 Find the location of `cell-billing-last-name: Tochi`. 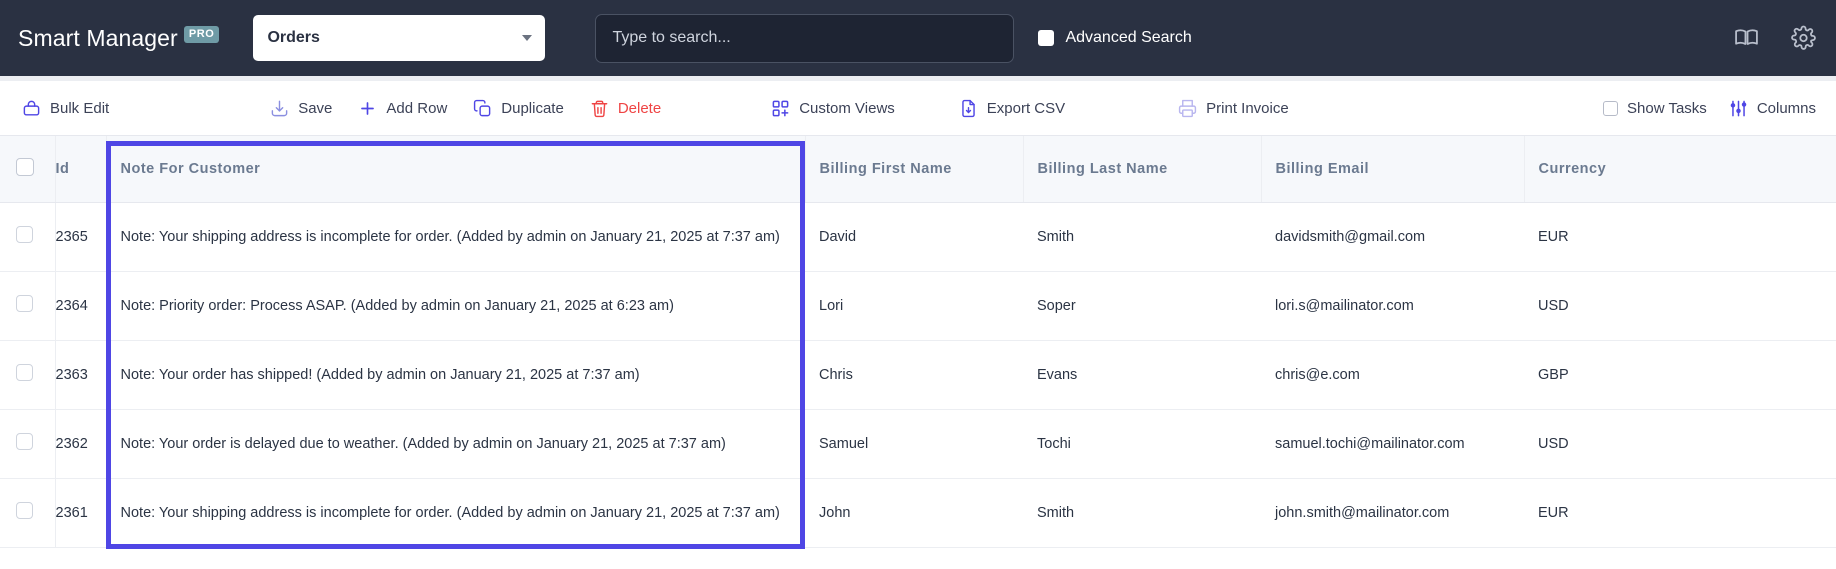

cell-billing-last-name: Tochi is located at coordinates (1142, 444).